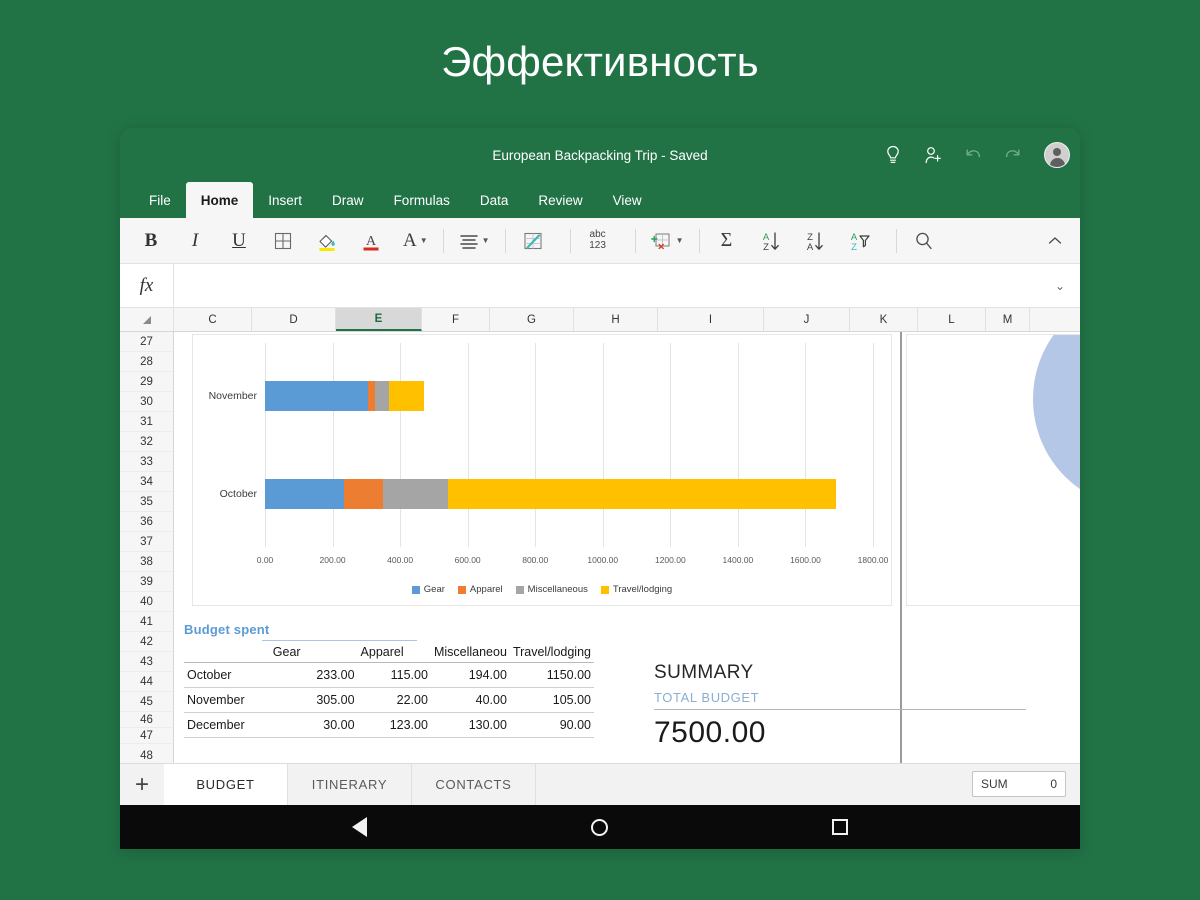  What do you see at coordinates (884, 319) in the screenshot?
I see `column-header-k: K` at bounding box center [884, 319].